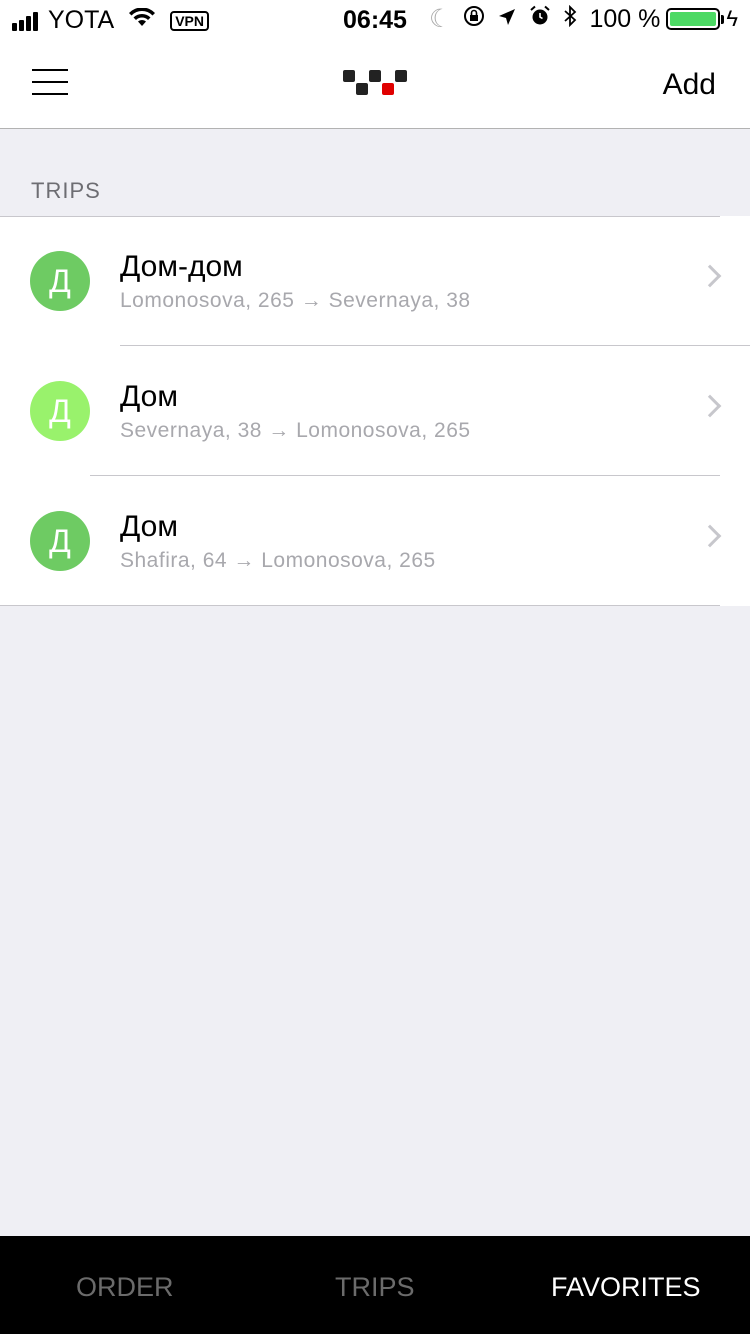 The width and height of the screenshot is (750, 1334). I want to click on tab-bar: ORDER TRIPS FAVORITES, so click(375, 1285).